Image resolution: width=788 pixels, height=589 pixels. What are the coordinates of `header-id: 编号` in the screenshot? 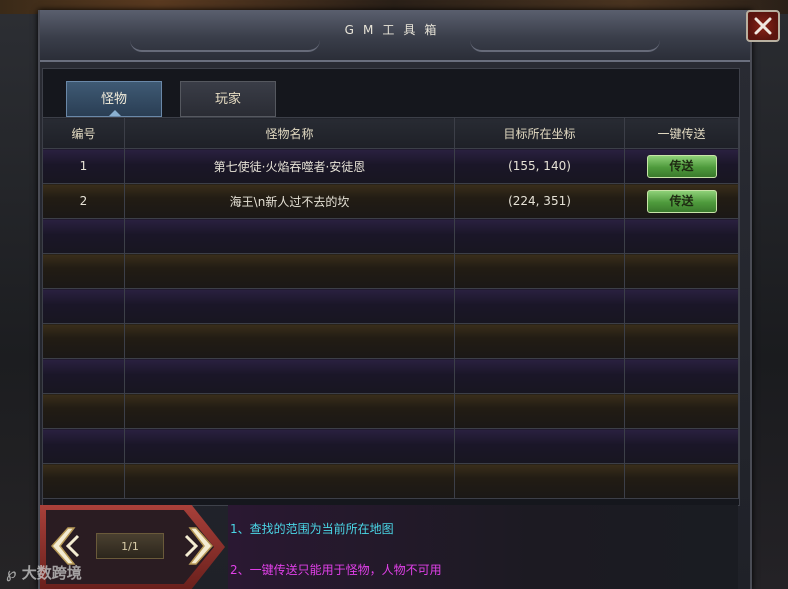 It's located at (83, 133).